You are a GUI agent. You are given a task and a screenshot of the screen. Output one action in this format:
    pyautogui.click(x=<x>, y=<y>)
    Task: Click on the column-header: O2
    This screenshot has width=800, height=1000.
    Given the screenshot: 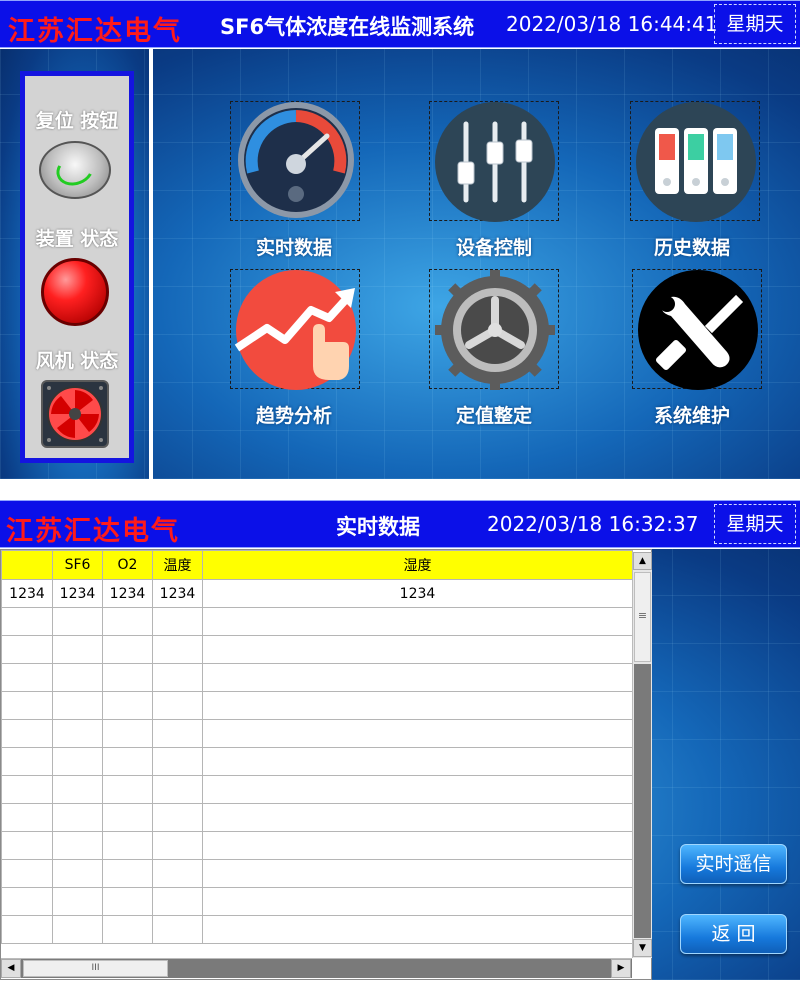 What is the action you would take?
    pyautogui.click(x=127, y=565)
    